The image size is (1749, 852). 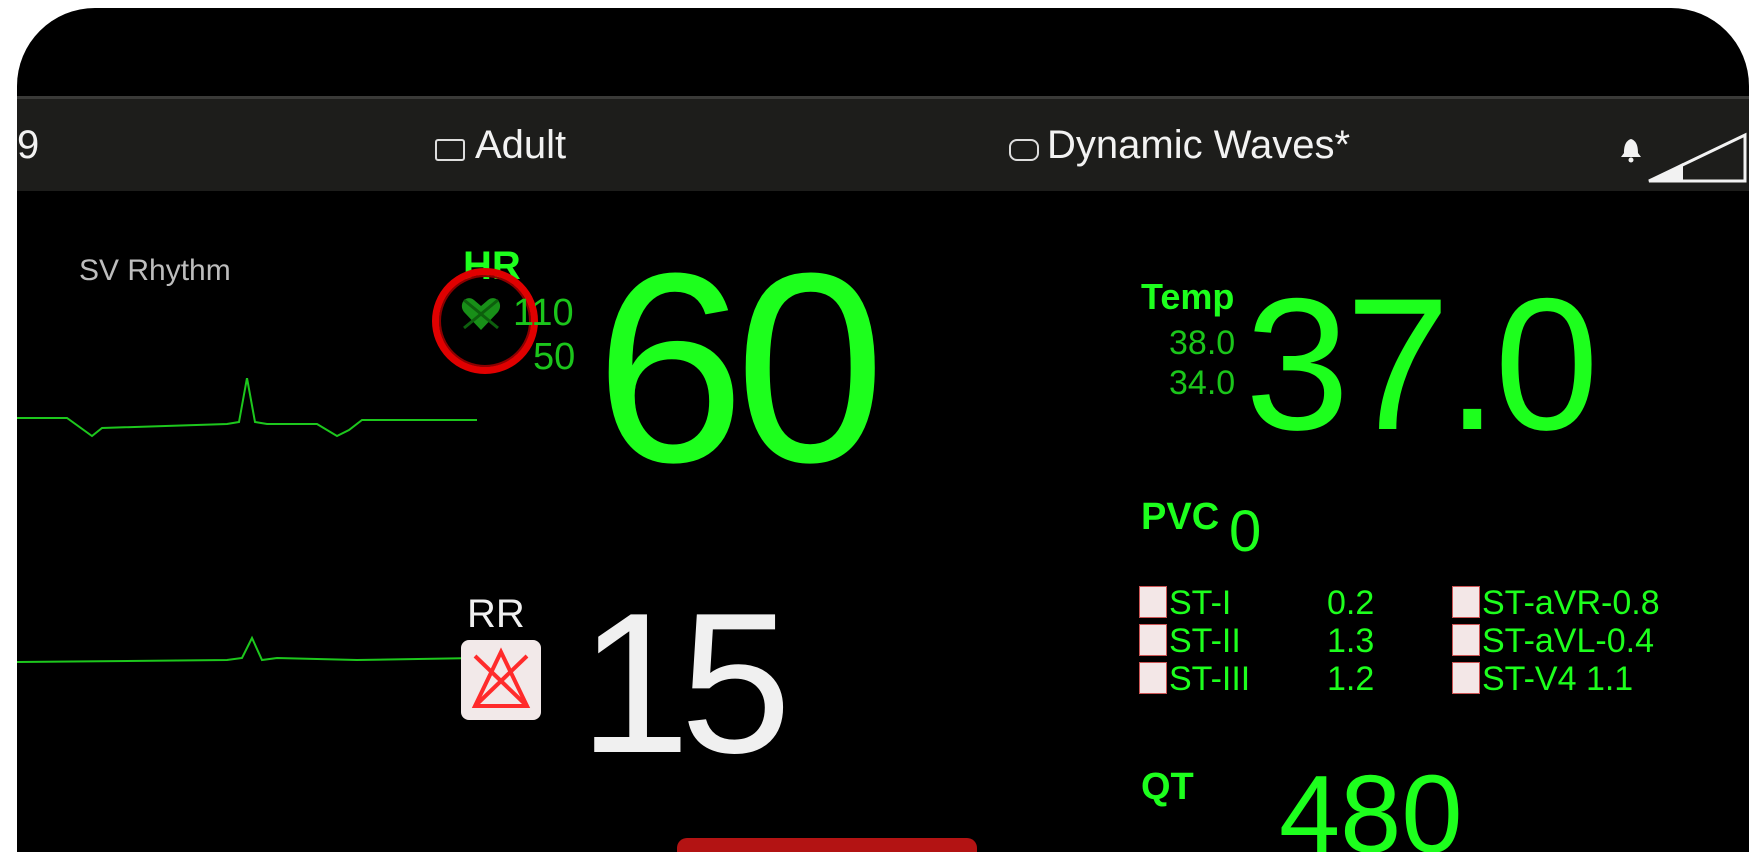 What do you see at coordinates (247, 649) in the screenshot?
I see `resp-waveform` at bounding box center [247, 649].